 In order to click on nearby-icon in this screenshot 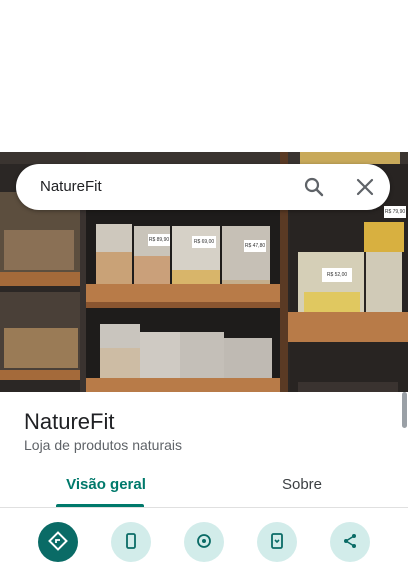, I will do `click(204, 541)`.